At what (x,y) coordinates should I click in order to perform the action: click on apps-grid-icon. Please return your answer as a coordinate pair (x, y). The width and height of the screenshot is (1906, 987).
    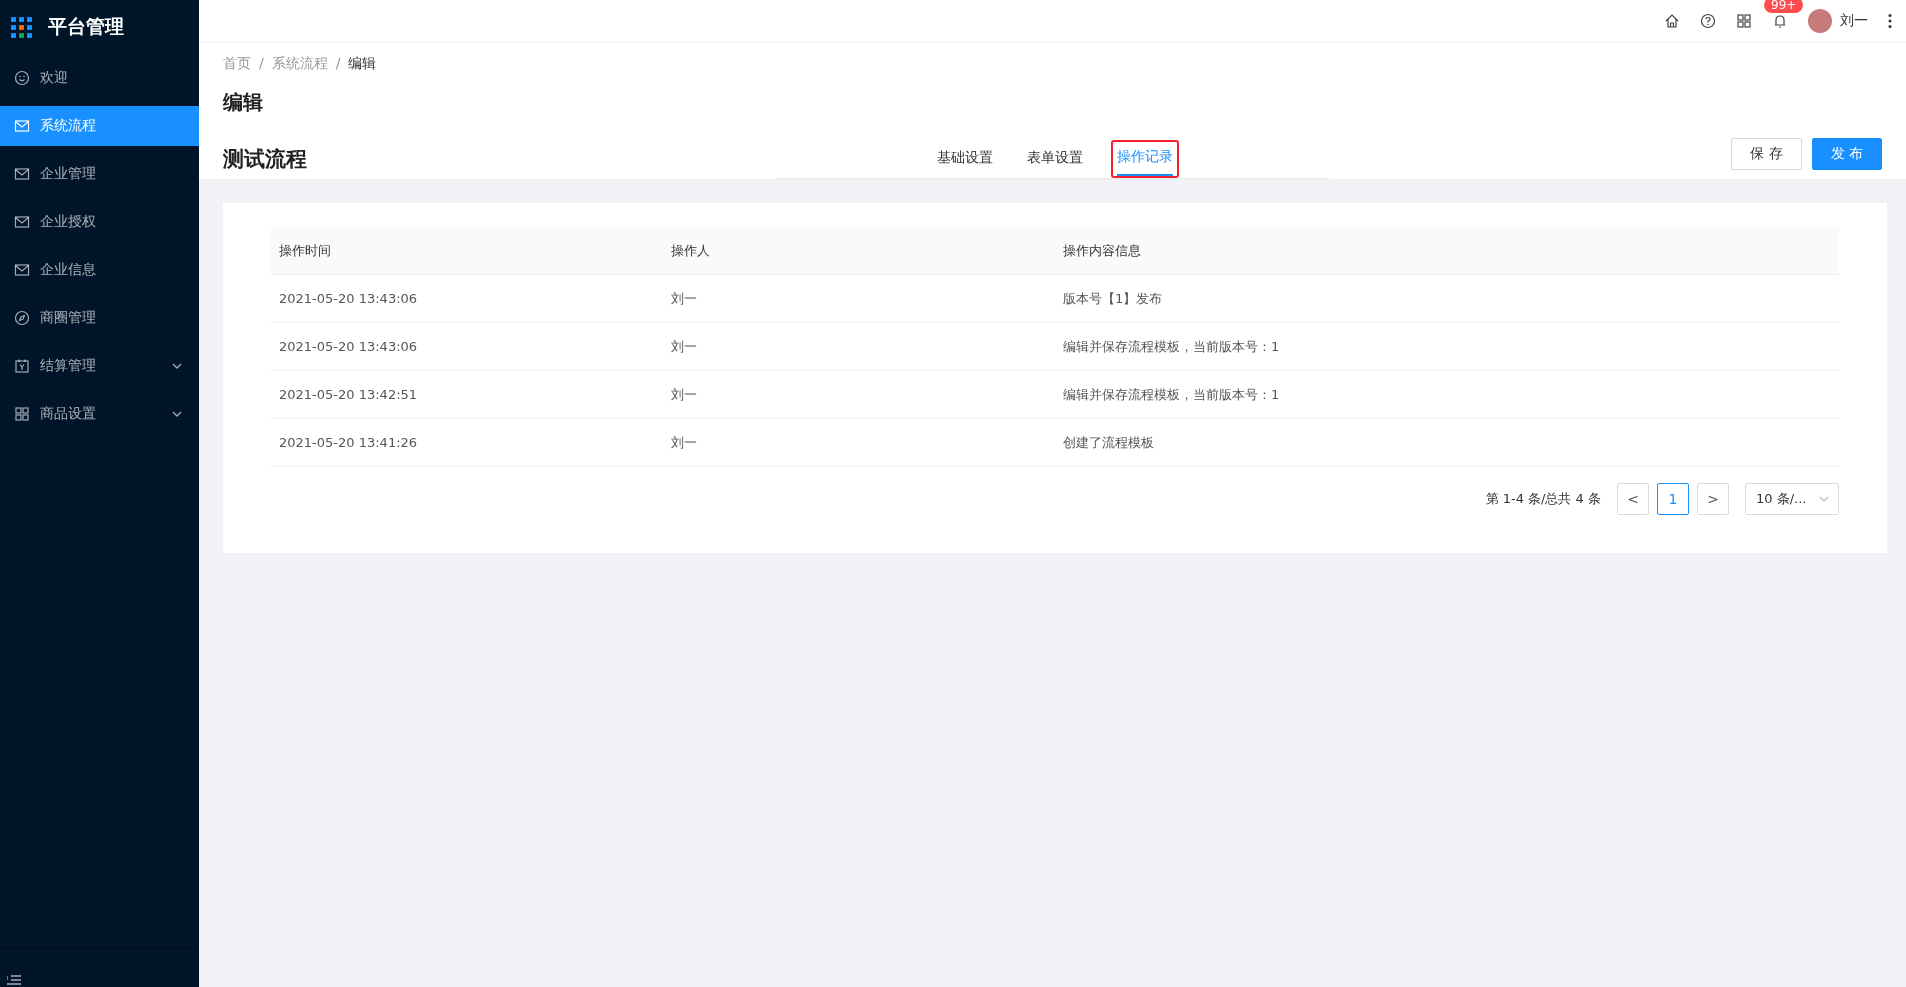
    Looking at the image, I should click on (1744, 21).